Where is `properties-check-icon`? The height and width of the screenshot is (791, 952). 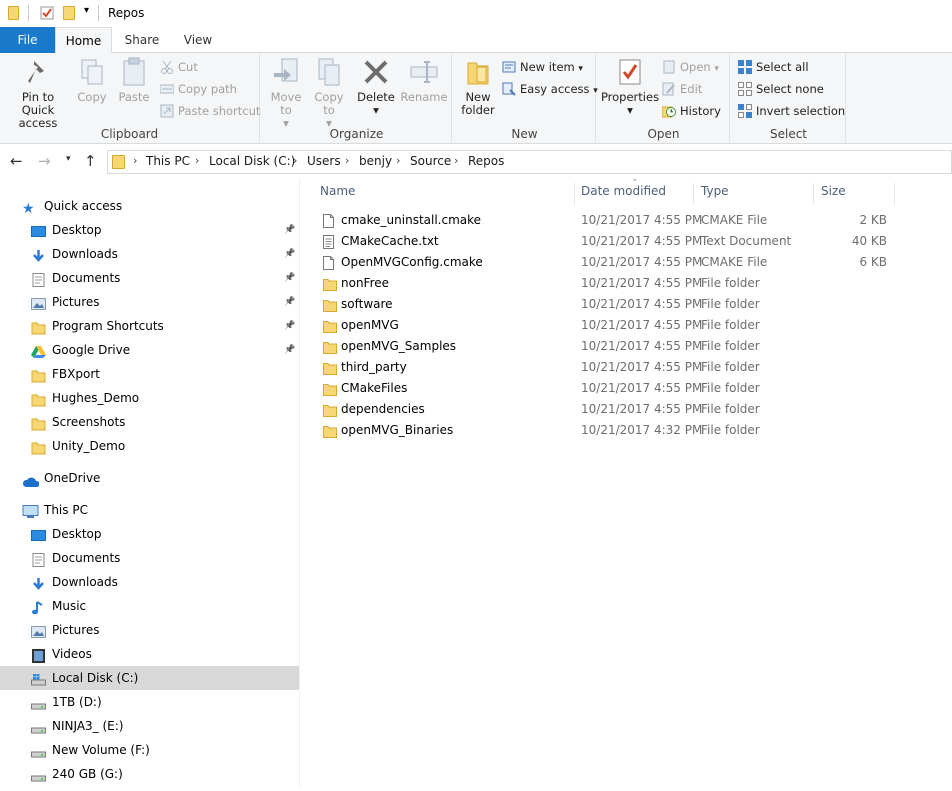 properties-check-icon is located at coordinates (47, 13).